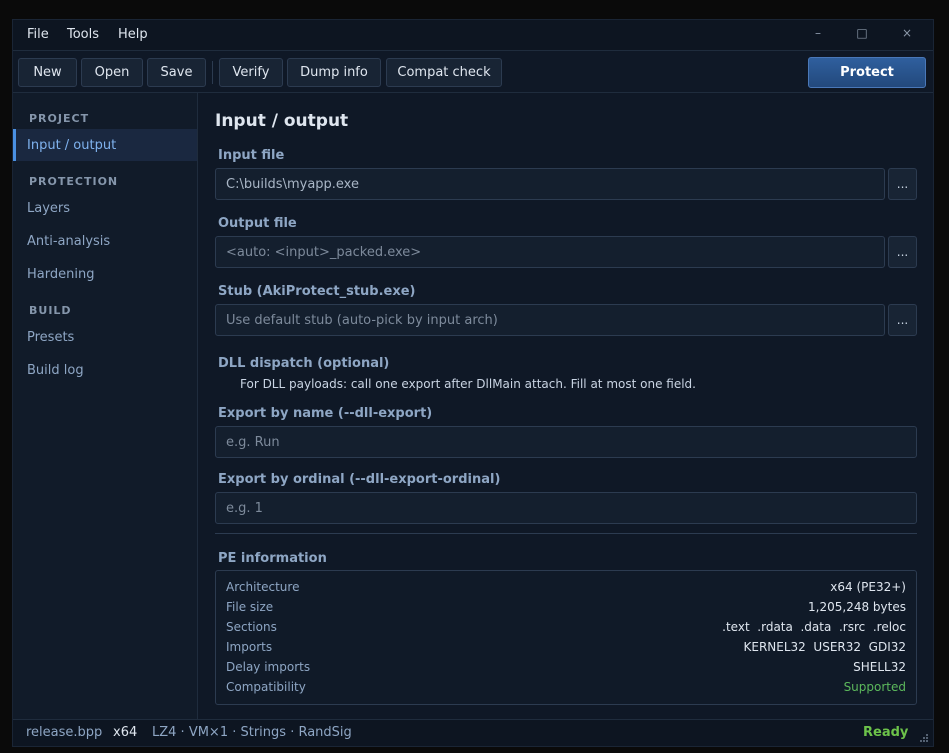  What do you see at coordinates (257, 223) in the screenshot?
I see `output-file-label: Output file` at bounding box center [257, 223].